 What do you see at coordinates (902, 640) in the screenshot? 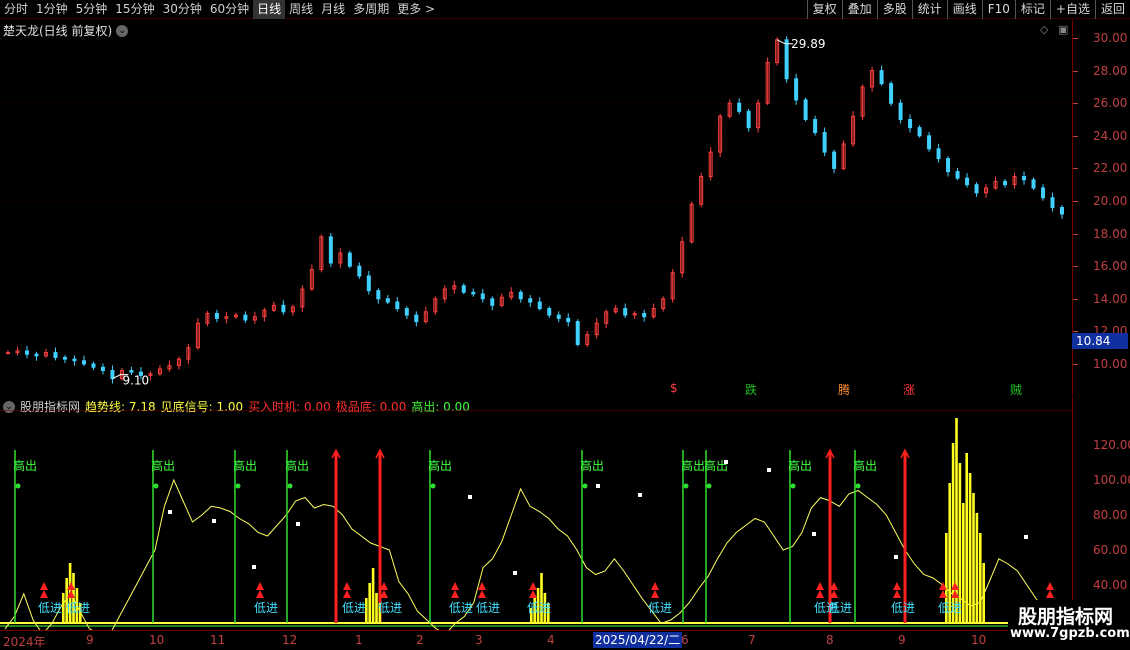
I see `time-axis-label: 9` at bounding box center [902, 640].